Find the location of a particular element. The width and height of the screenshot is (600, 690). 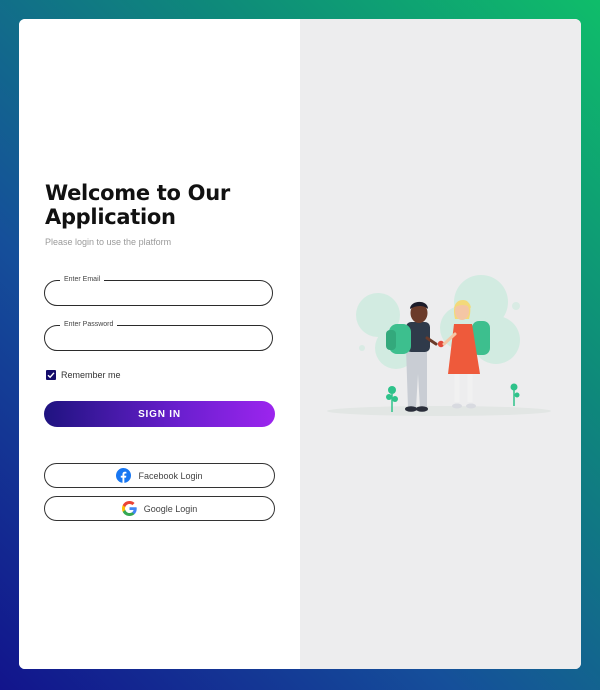

page-title: Welcome to Our Application is located at coordinates (137, 205).